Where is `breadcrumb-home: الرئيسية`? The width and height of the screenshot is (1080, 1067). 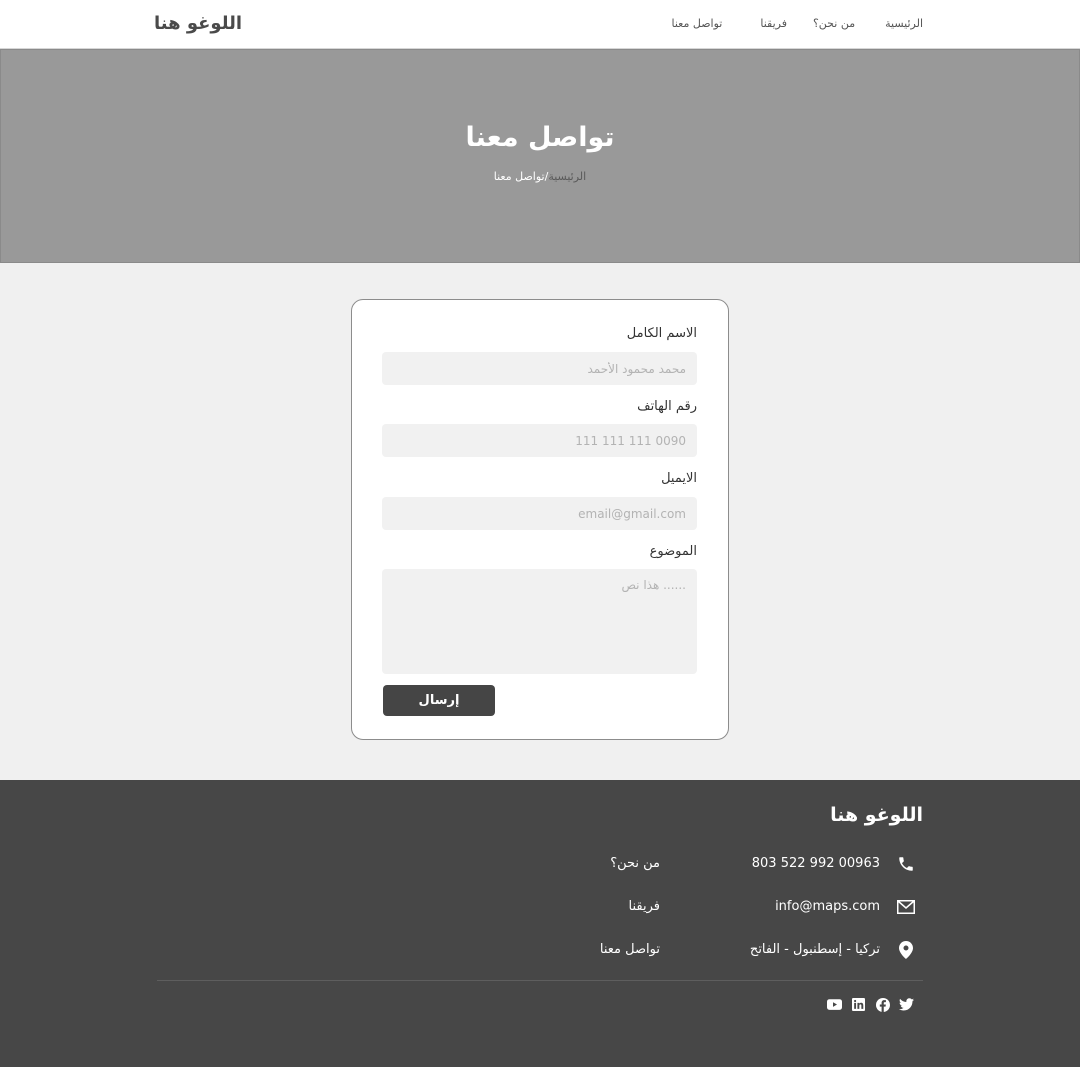 breadcrumb-home: الرئيسية is located at coordinates (567, 176).